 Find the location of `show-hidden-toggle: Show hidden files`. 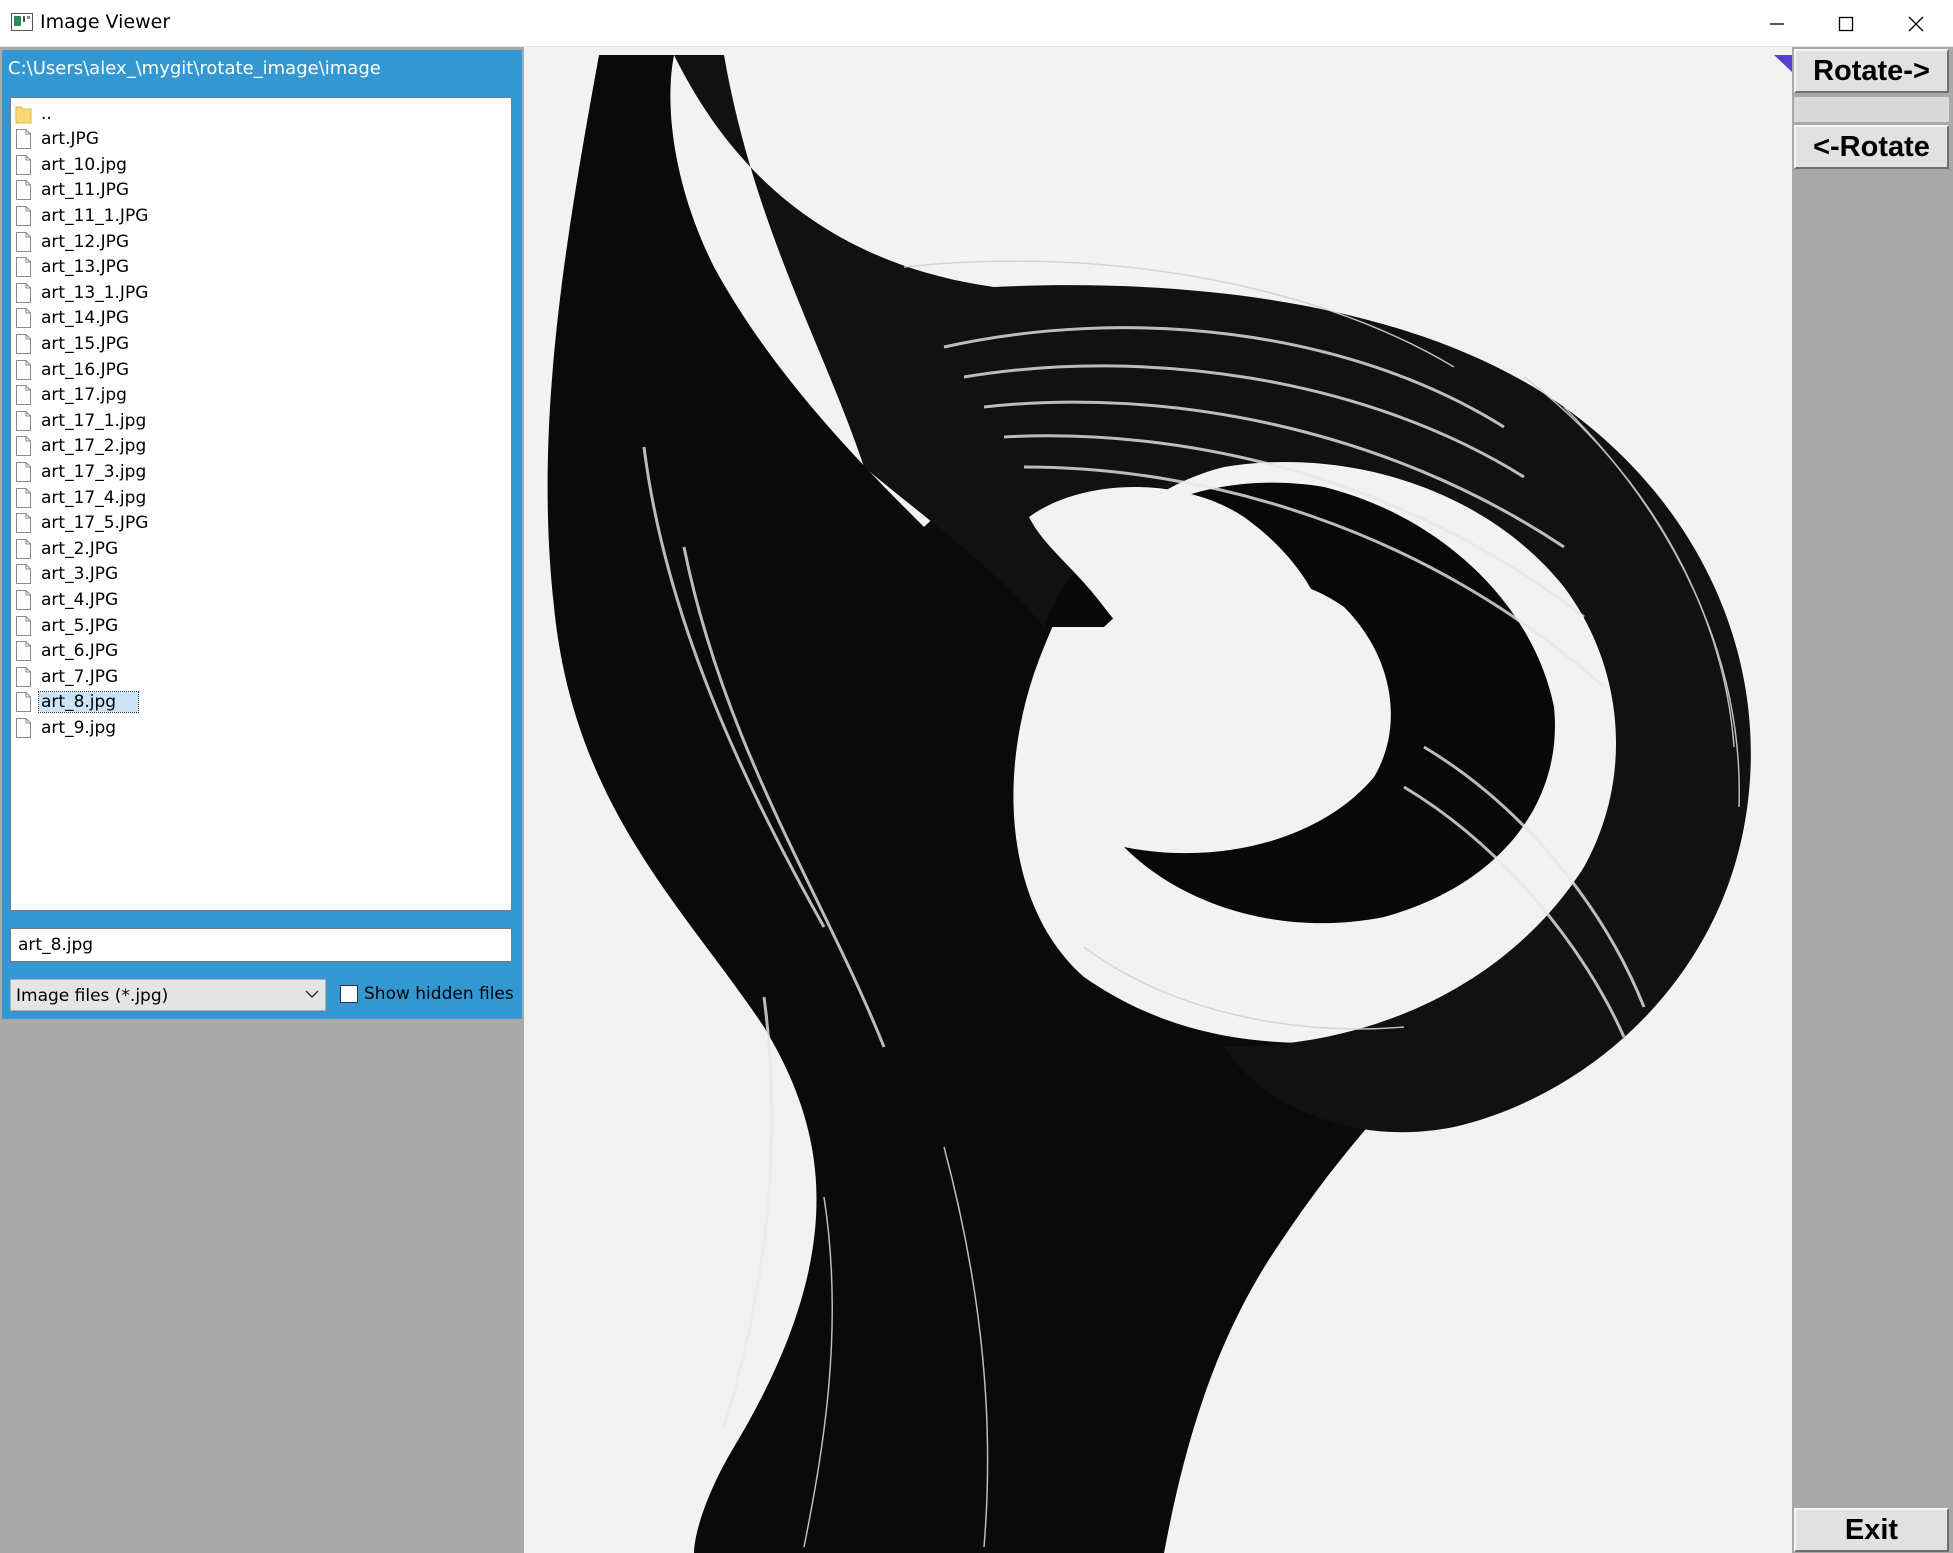

show-hidden-toggle: Show hidden files is located at coordinates (427, 994).